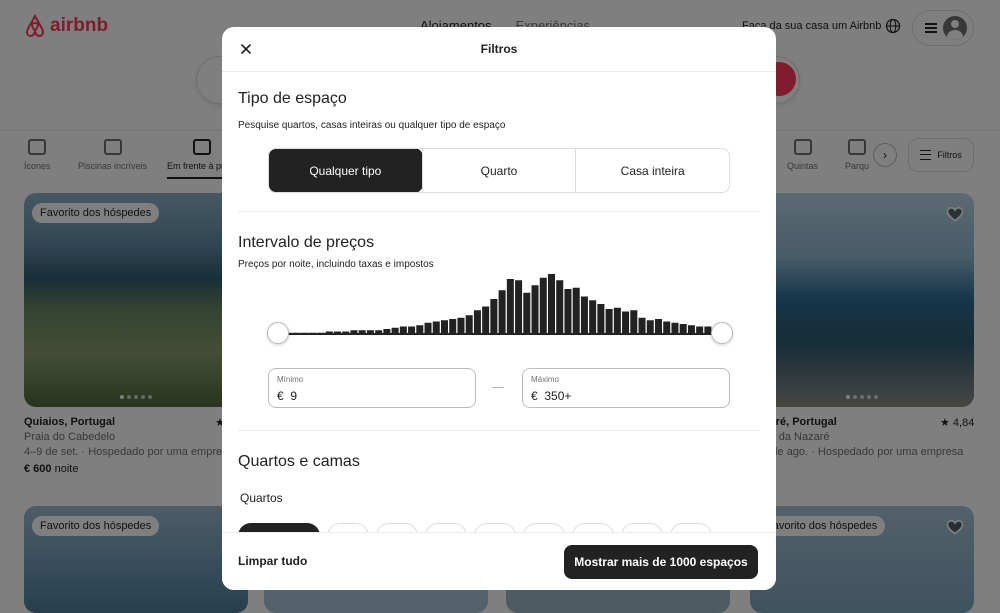 The width and height of the screenshot is (1000, 613). I want to click on price-range-title: Intervalo de preços, so click(306, 242).